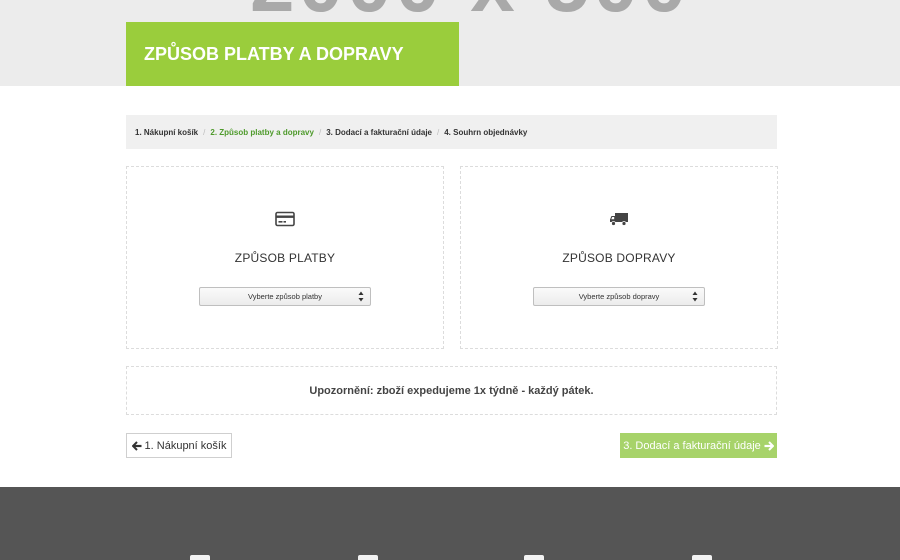 The image size is (900, 560). I want to click on truck-icon, so click(619, 219).